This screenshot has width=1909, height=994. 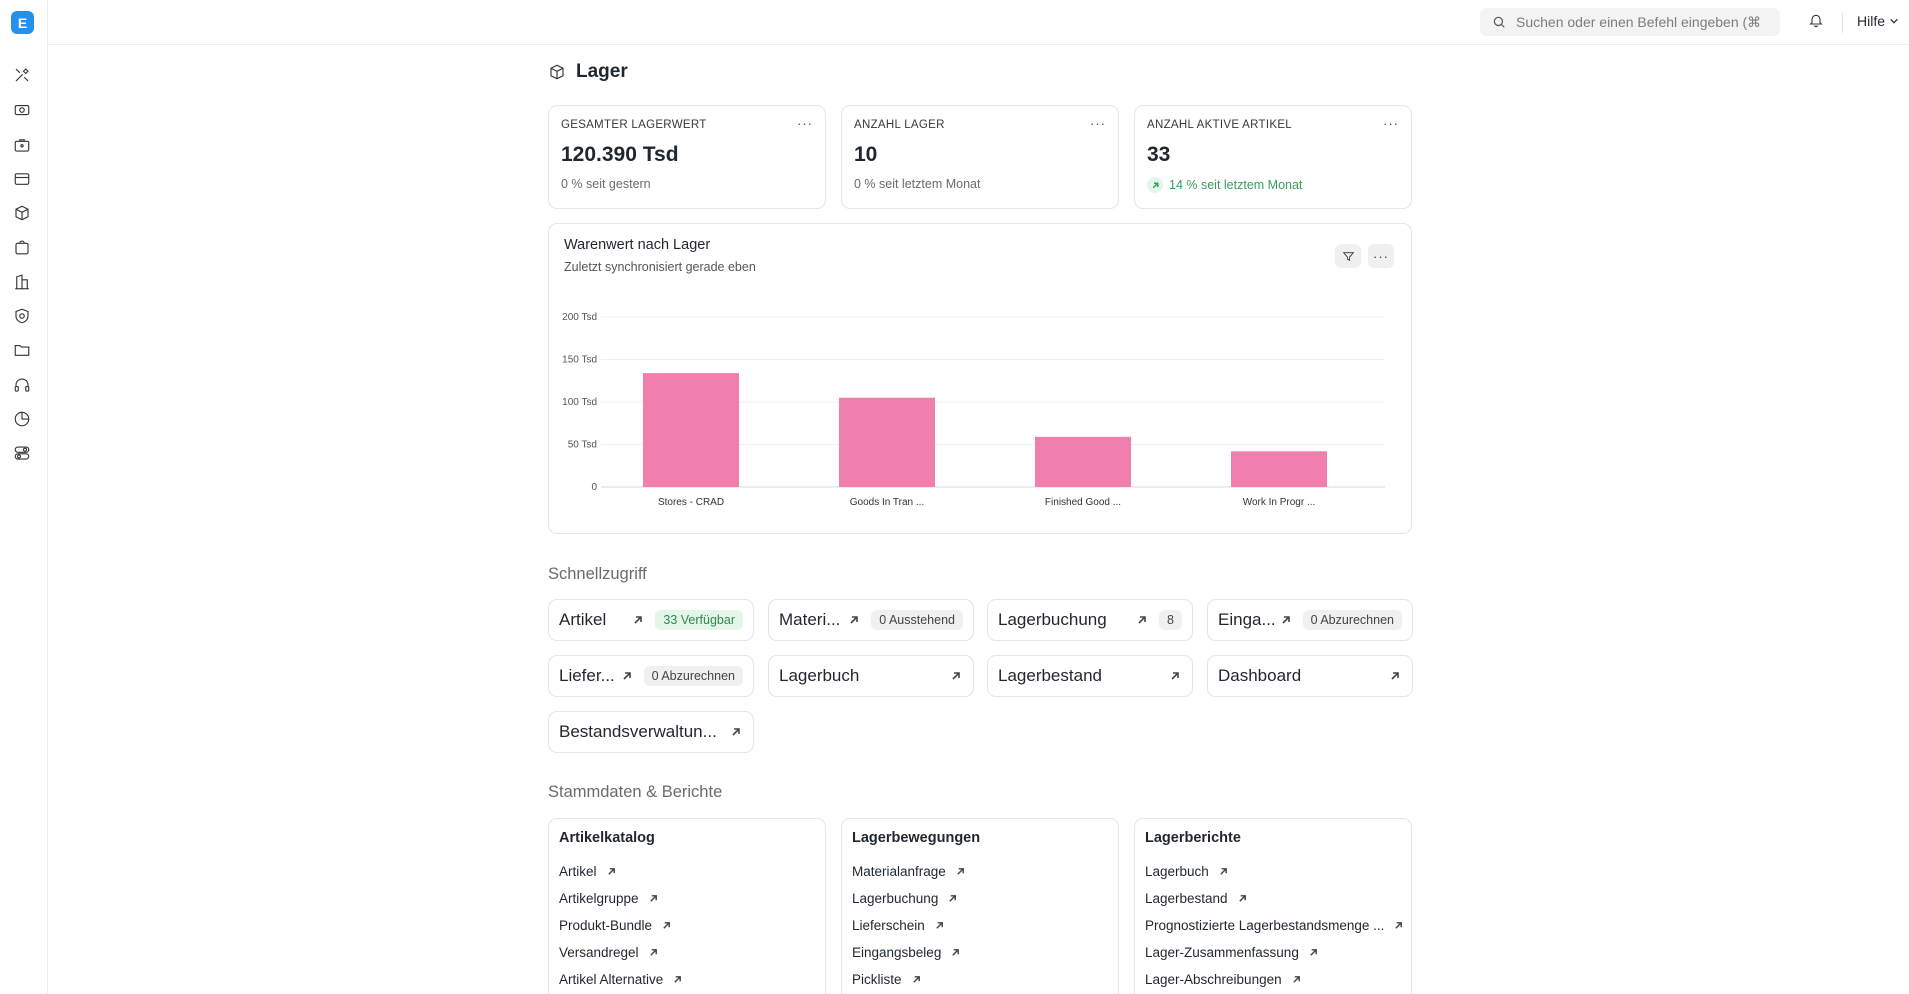 What do you see at coordinates (871, 620) in the screenshot?
I see `shortcut-card: Materi... 0 Ausstehend` at bounding box center [871, 620].